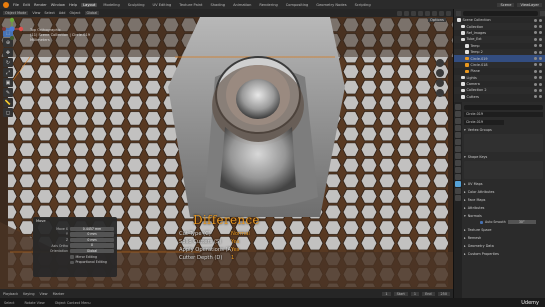  Describe the element at coordinates (217, 5) in the screenshot. I see `tab-shading: Shading` at that location.